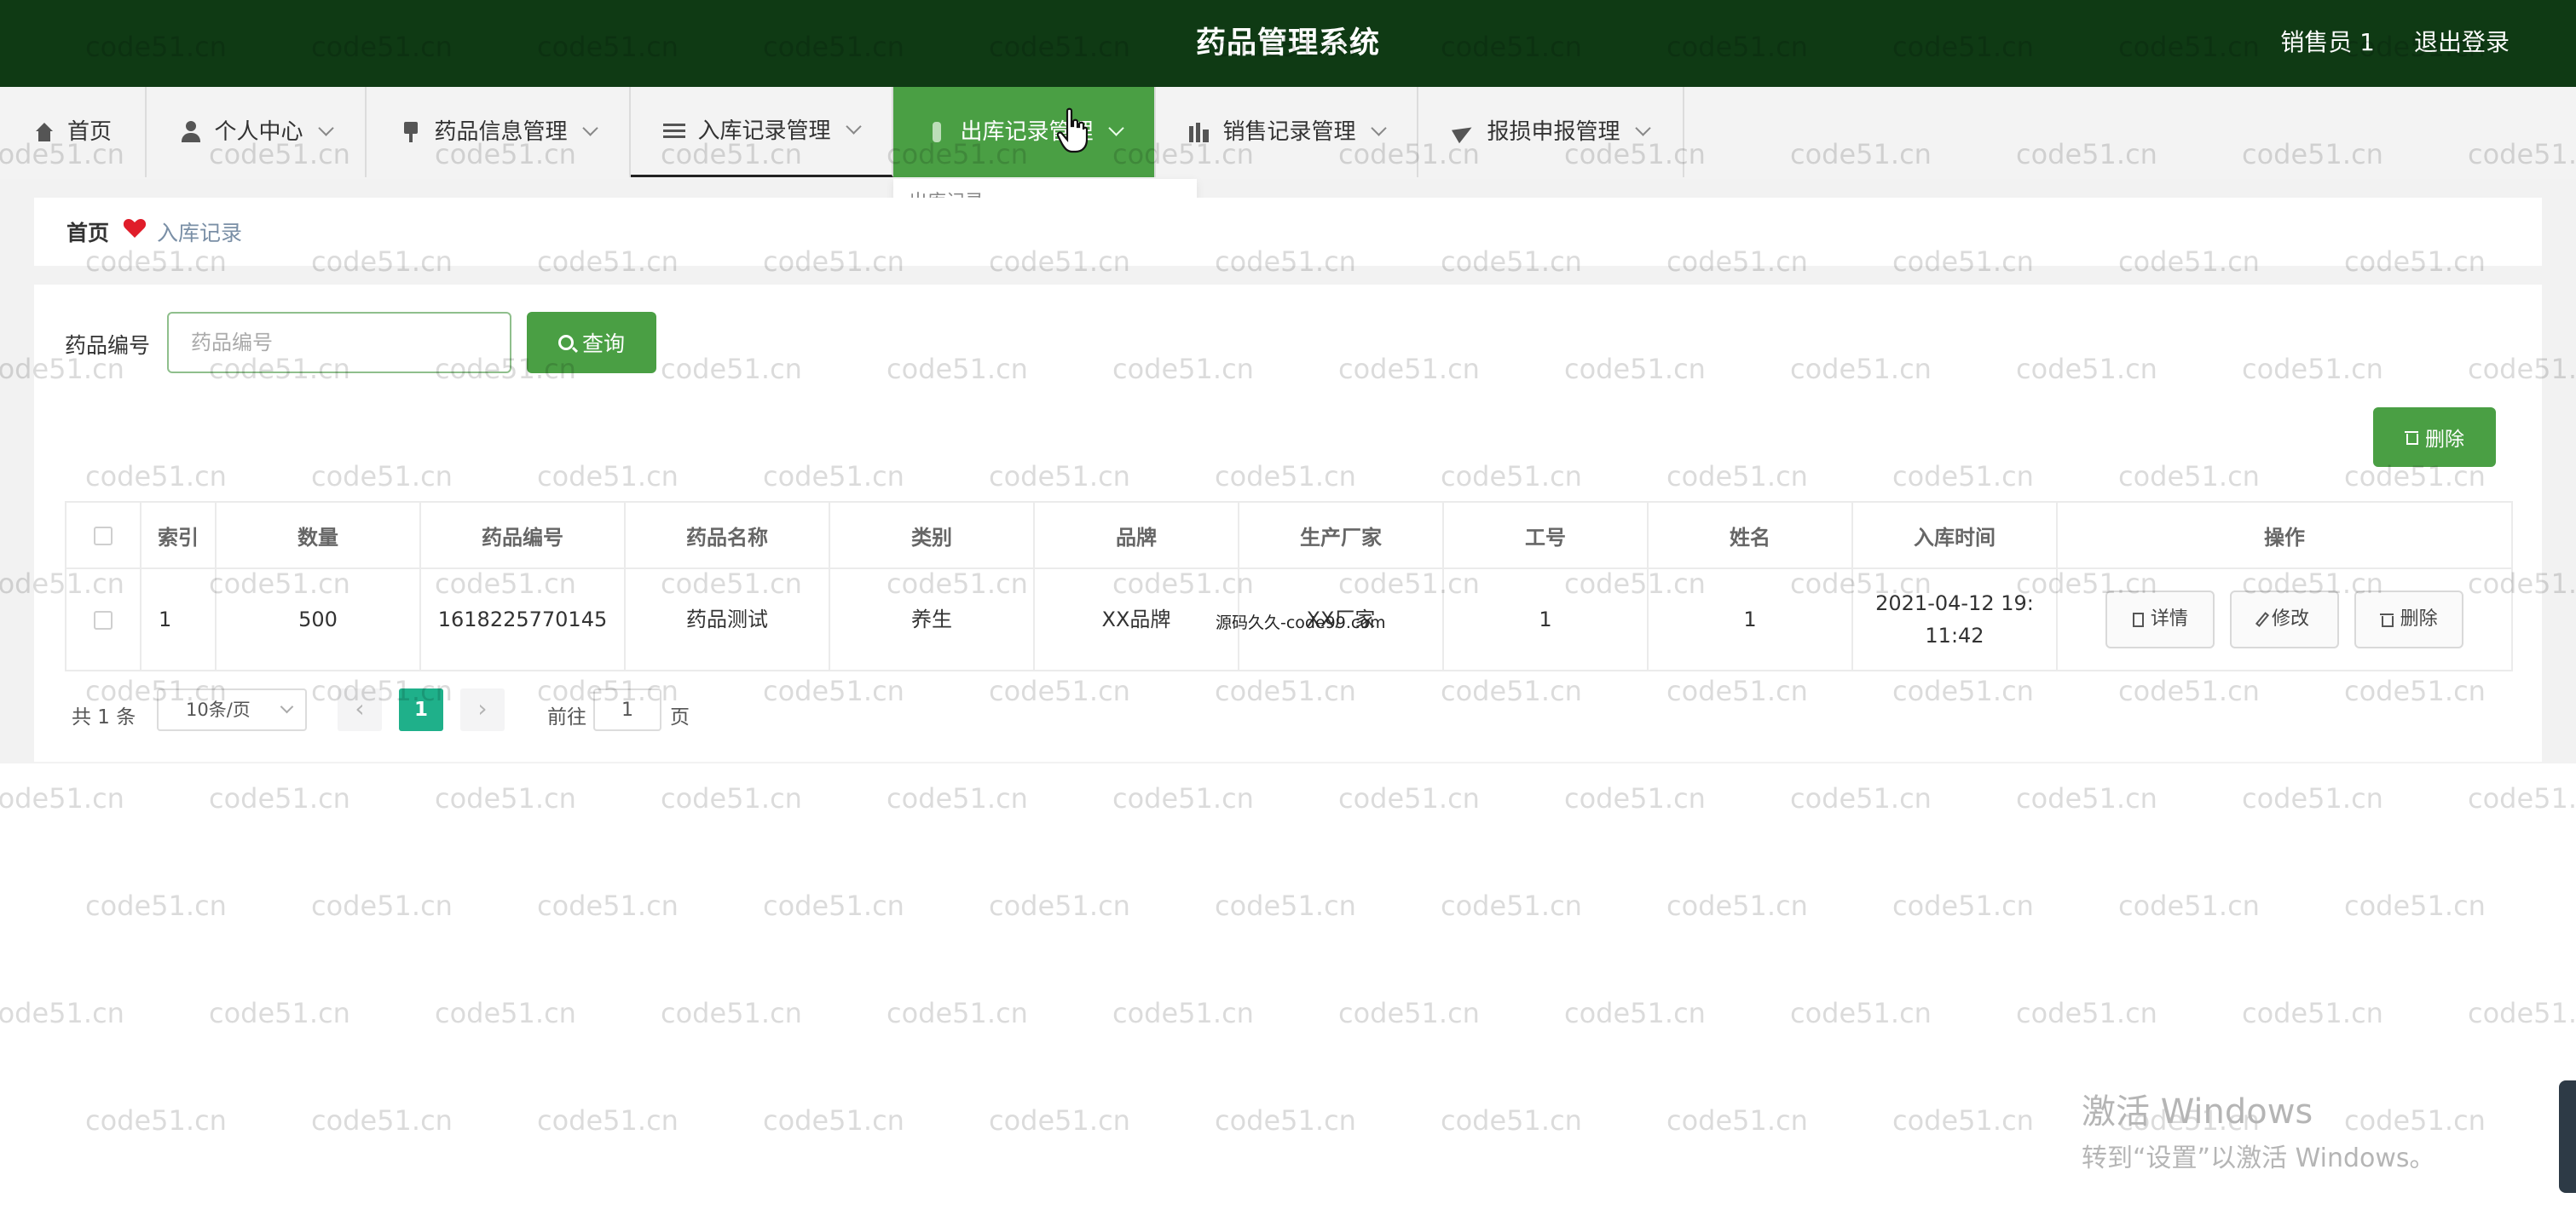 This screenshot has width=2576, height=1227. Describe the element at coordinates (680, 717) in the screenshot. I see `page-suffix-label: 页` at that location.